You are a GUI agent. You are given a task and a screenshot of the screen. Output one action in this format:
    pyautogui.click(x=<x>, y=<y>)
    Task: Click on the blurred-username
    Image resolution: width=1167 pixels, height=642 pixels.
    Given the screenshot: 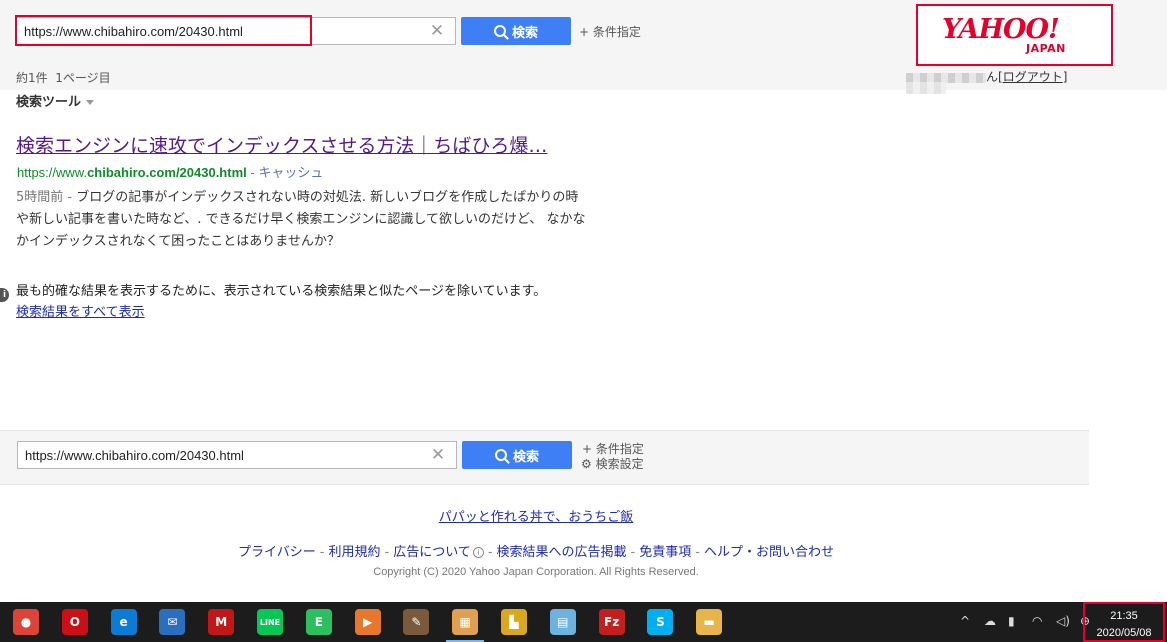 What is the action you would take?
    pyautogui.click(x=946, y=77)
    